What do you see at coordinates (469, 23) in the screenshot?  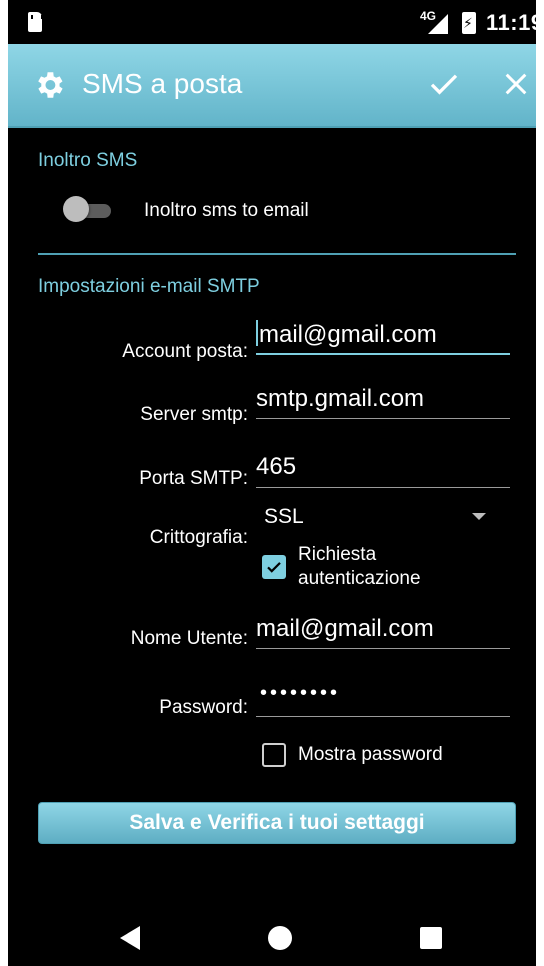 I see `battery-charging-icon` at bounding box center [469, 23].